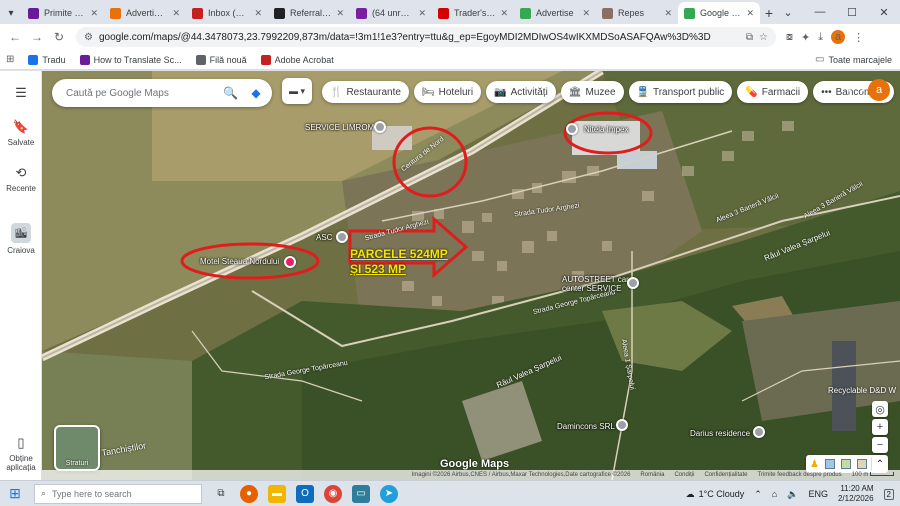 This screenshot has width=900, height=506. Describe the element at coordinates (759, 432) in the screenshot. I see `place-pin-darius` at that location.